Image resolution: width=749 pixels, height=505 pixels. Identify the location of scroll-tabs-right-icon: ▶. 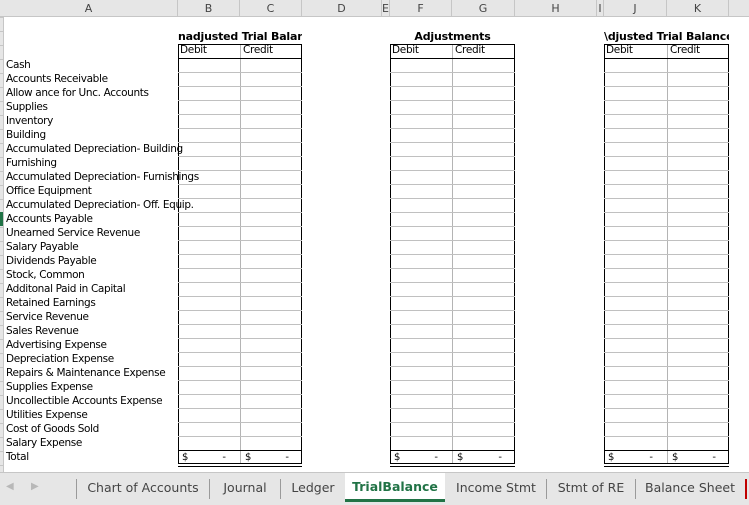
(35, 486).